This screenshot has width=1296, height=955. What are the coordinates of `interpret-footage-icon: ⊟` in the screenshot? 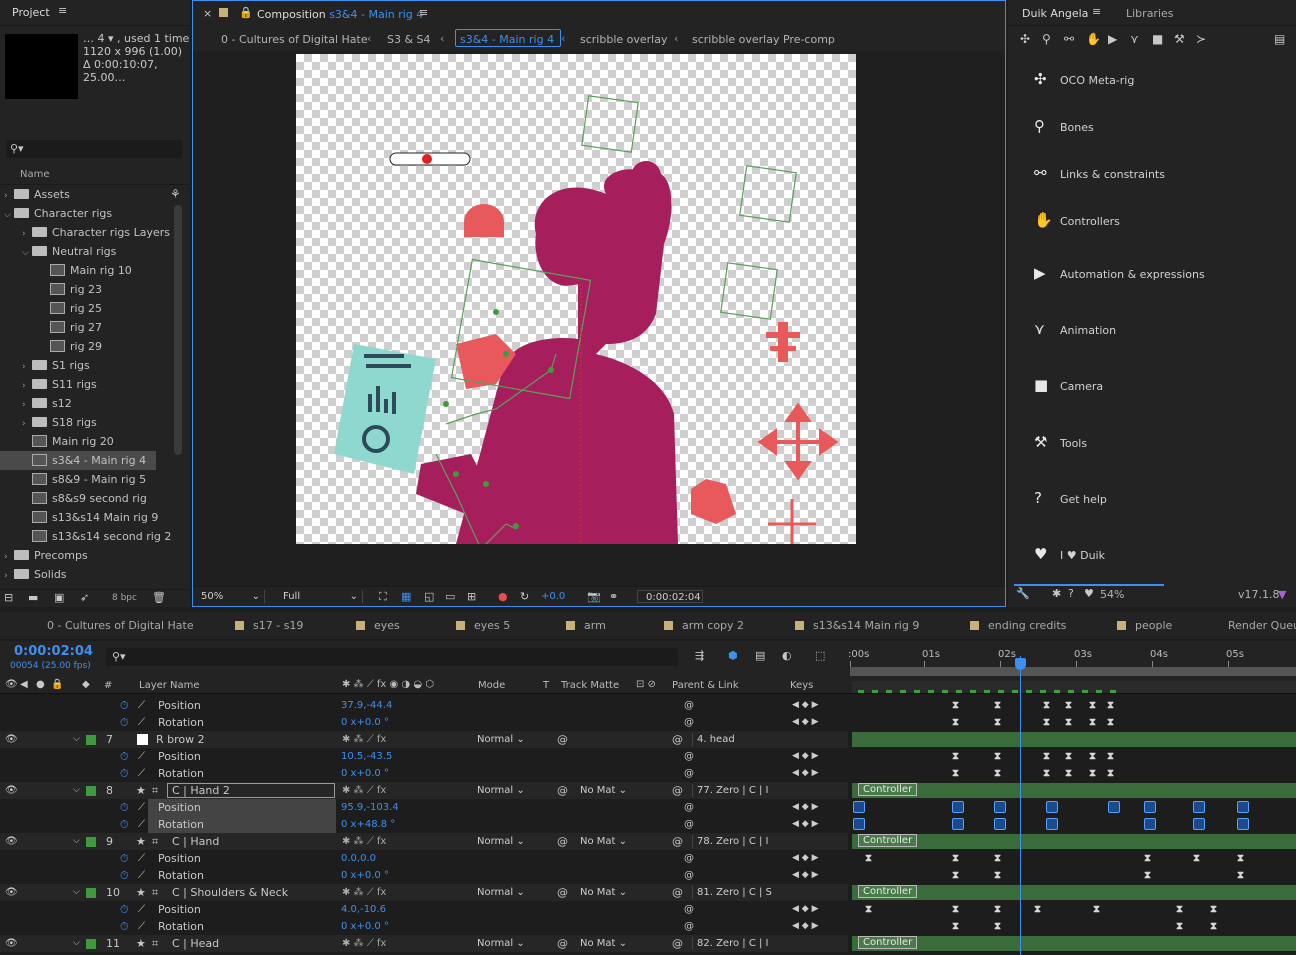 It's located at (8, 597).